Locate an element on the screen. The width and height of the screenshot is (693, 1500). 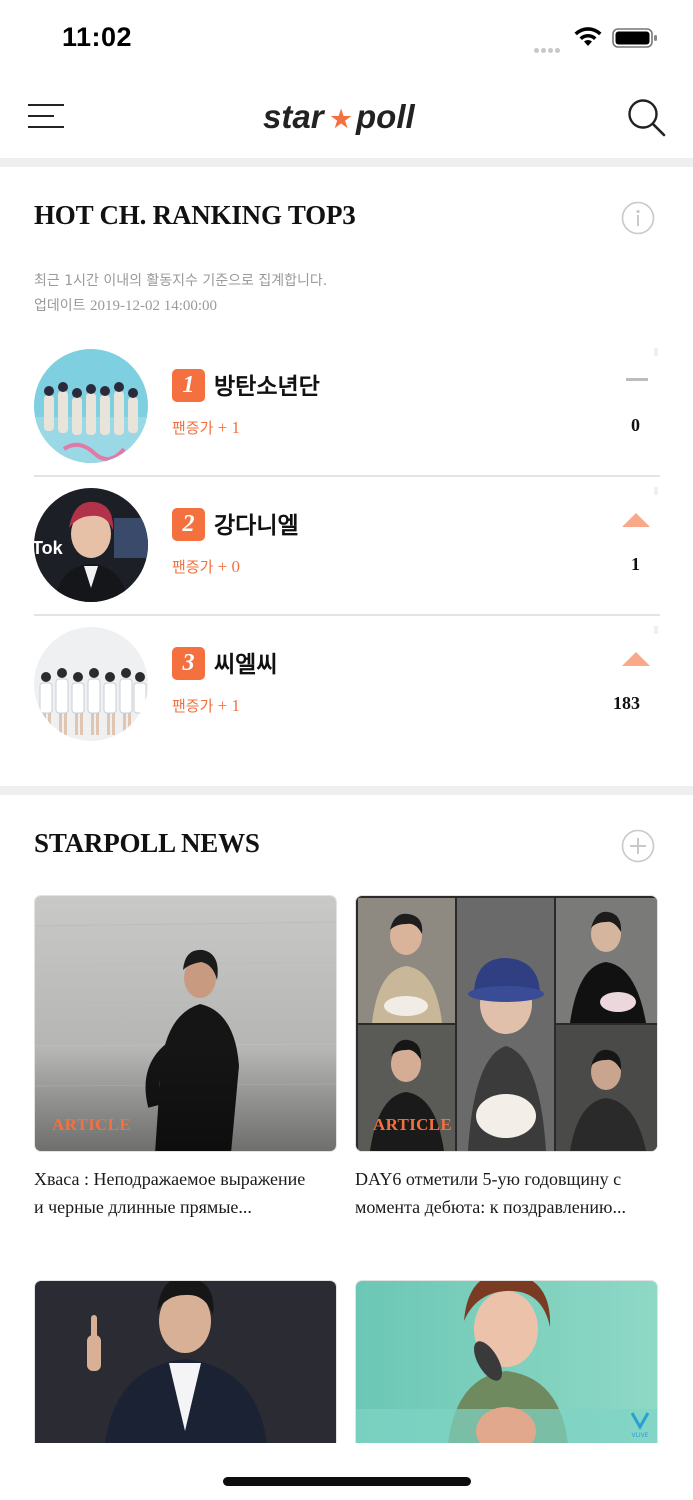
news-headline-line: DAY6 отметили 5-ую годовщину с is located at coordinates (488, 1179).